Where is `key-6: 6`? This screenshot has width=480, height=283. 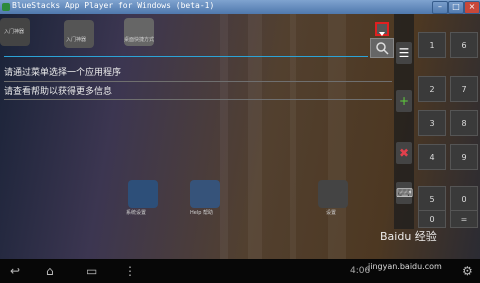
key-6: 6 is located at coordinates (464, 45).